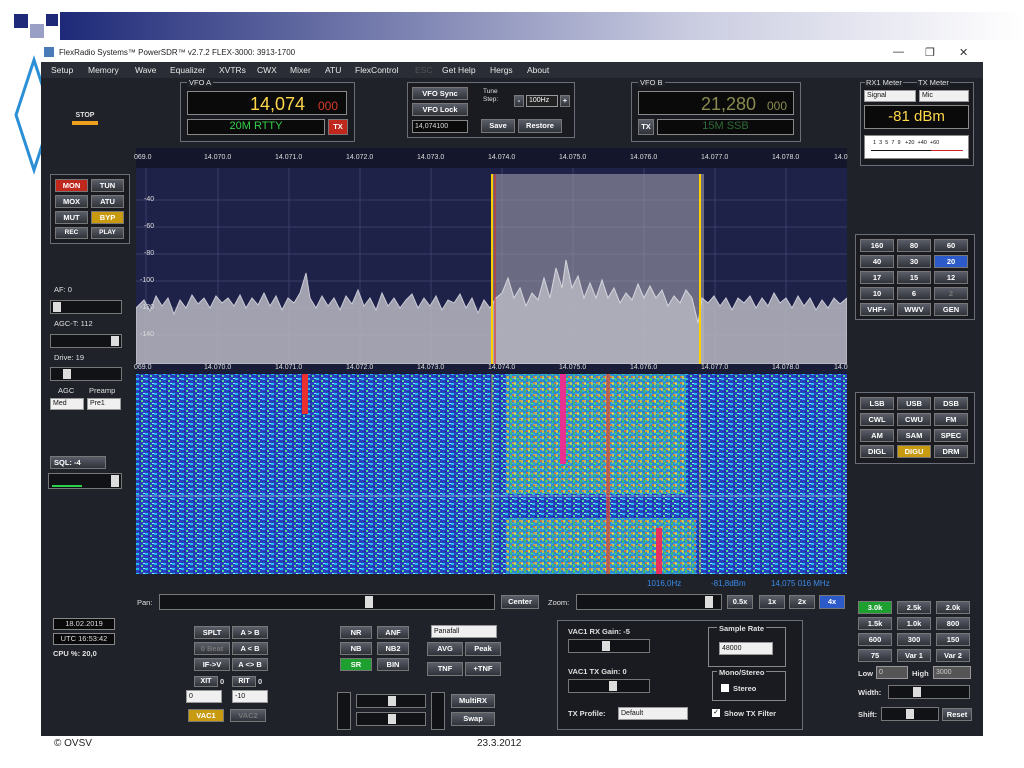 The width and height of the screenshot is (1024, 768). I want to click on swap-button: Swap, so click(473, 719).